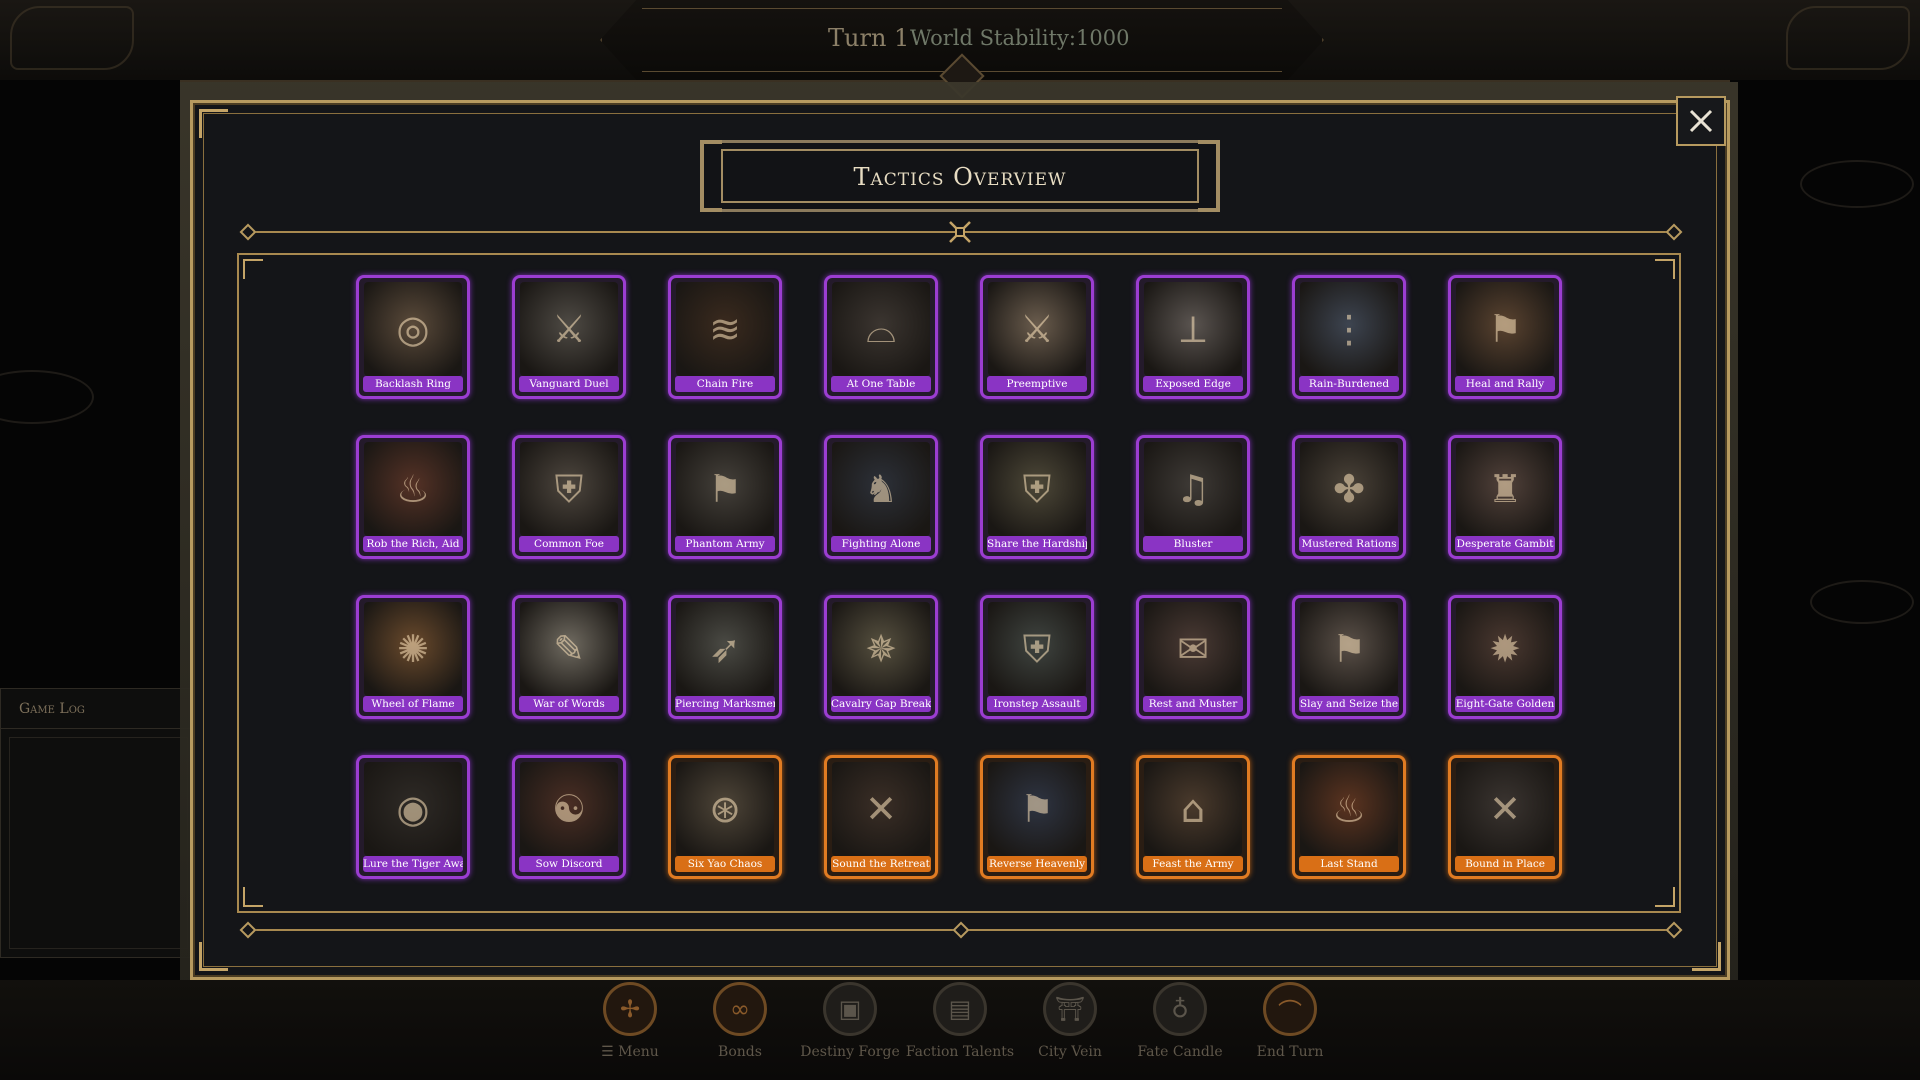  I want to click on tactic-art: ⊛, so click(725, 809).